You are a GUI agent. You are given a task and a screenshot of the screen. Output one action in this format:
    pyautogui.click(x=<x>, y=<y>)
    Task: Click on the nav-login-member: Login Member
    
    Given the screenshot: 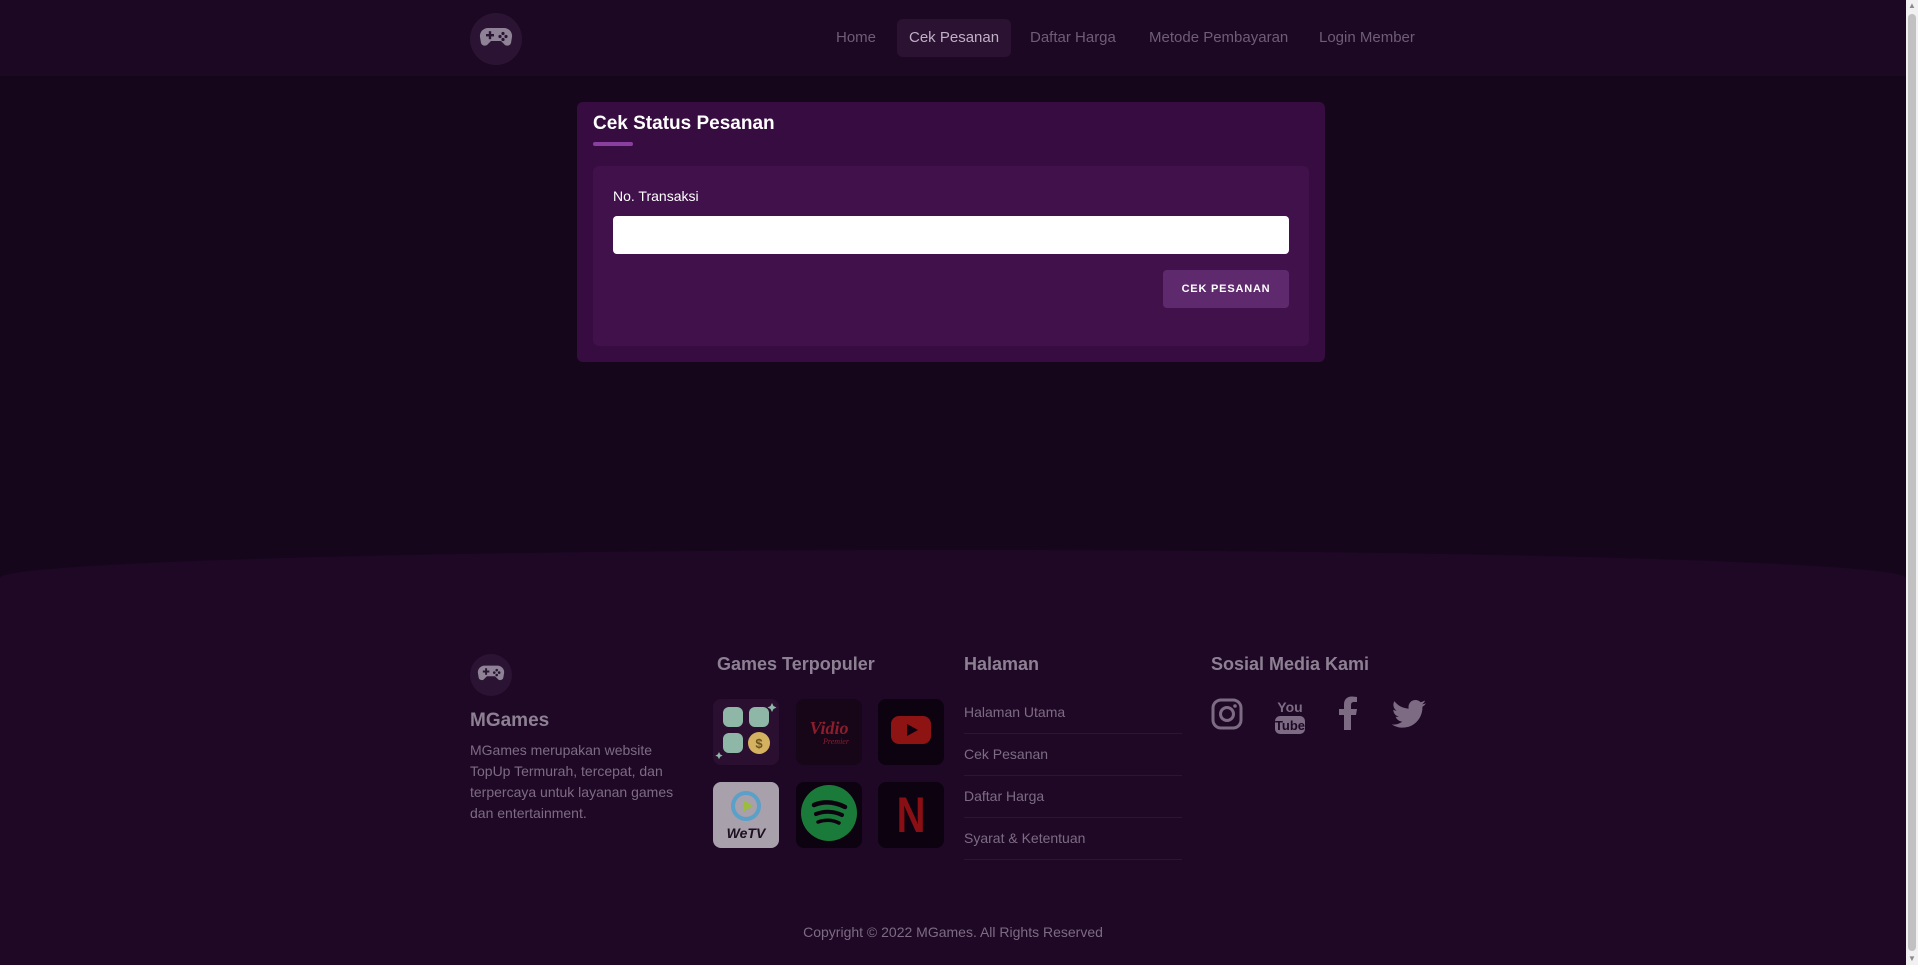 What is the action you would take?
    pyautogui.click(x=1367, y=38)
    